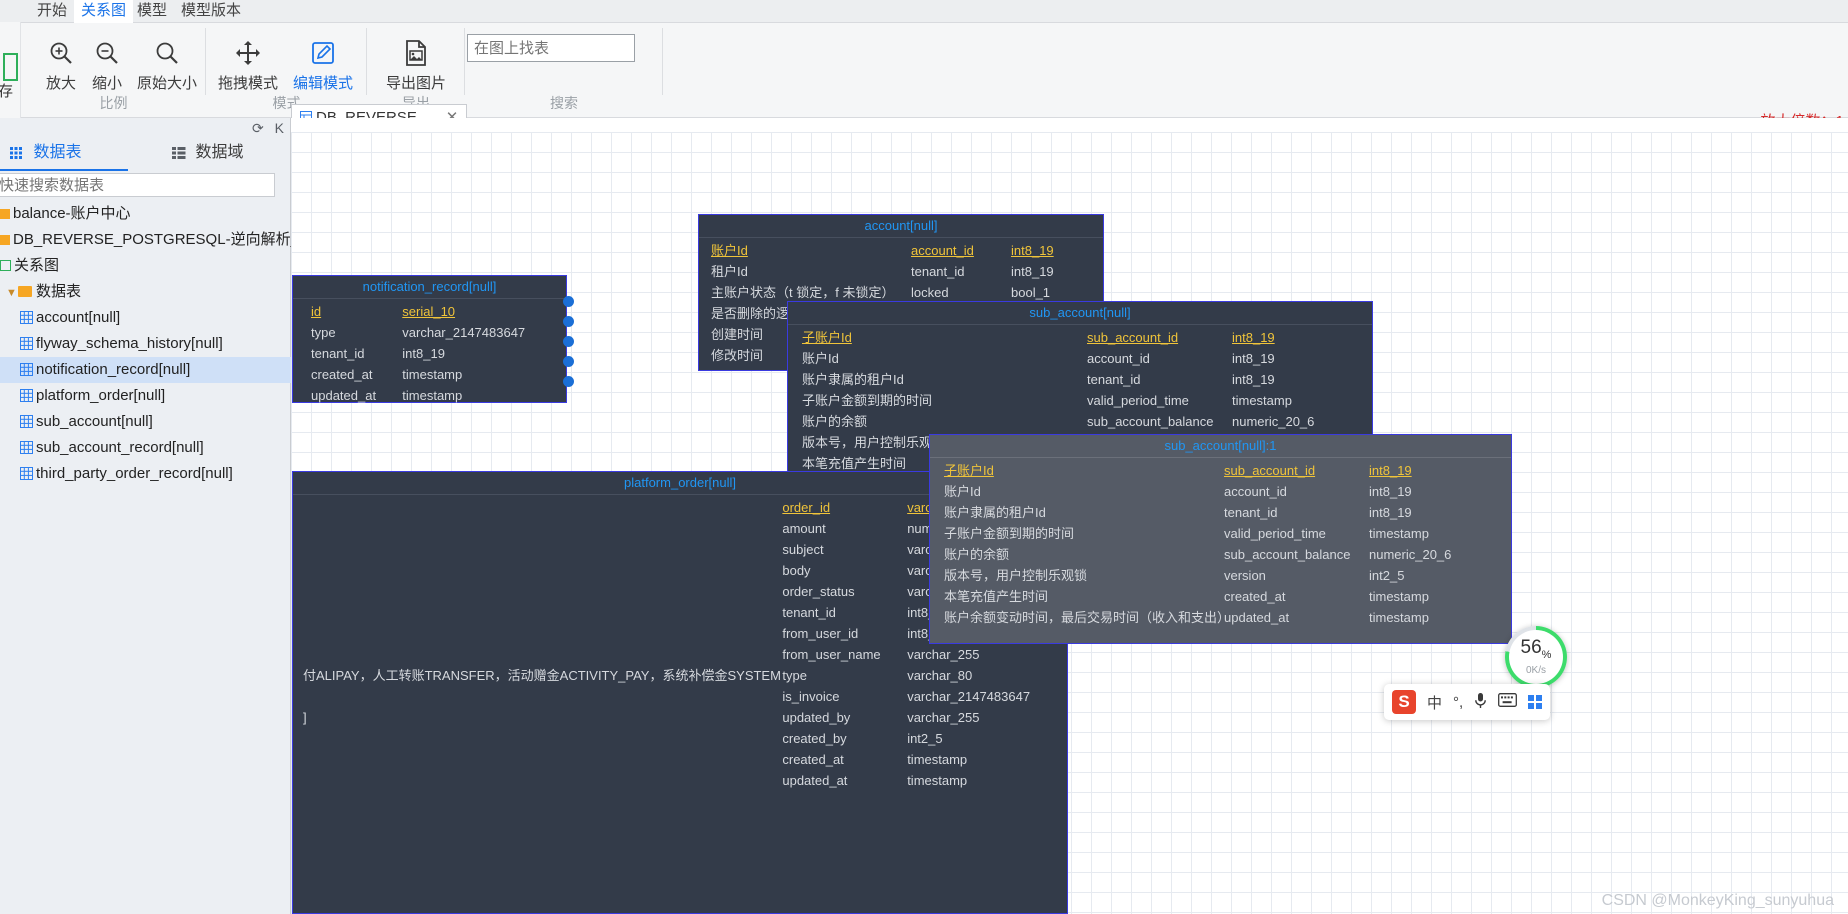 The width and height of the screenshot is (1848, 914). Describe the element at coordinates (323, 332) in the screenshot. I see `column-comment: type` at that location.